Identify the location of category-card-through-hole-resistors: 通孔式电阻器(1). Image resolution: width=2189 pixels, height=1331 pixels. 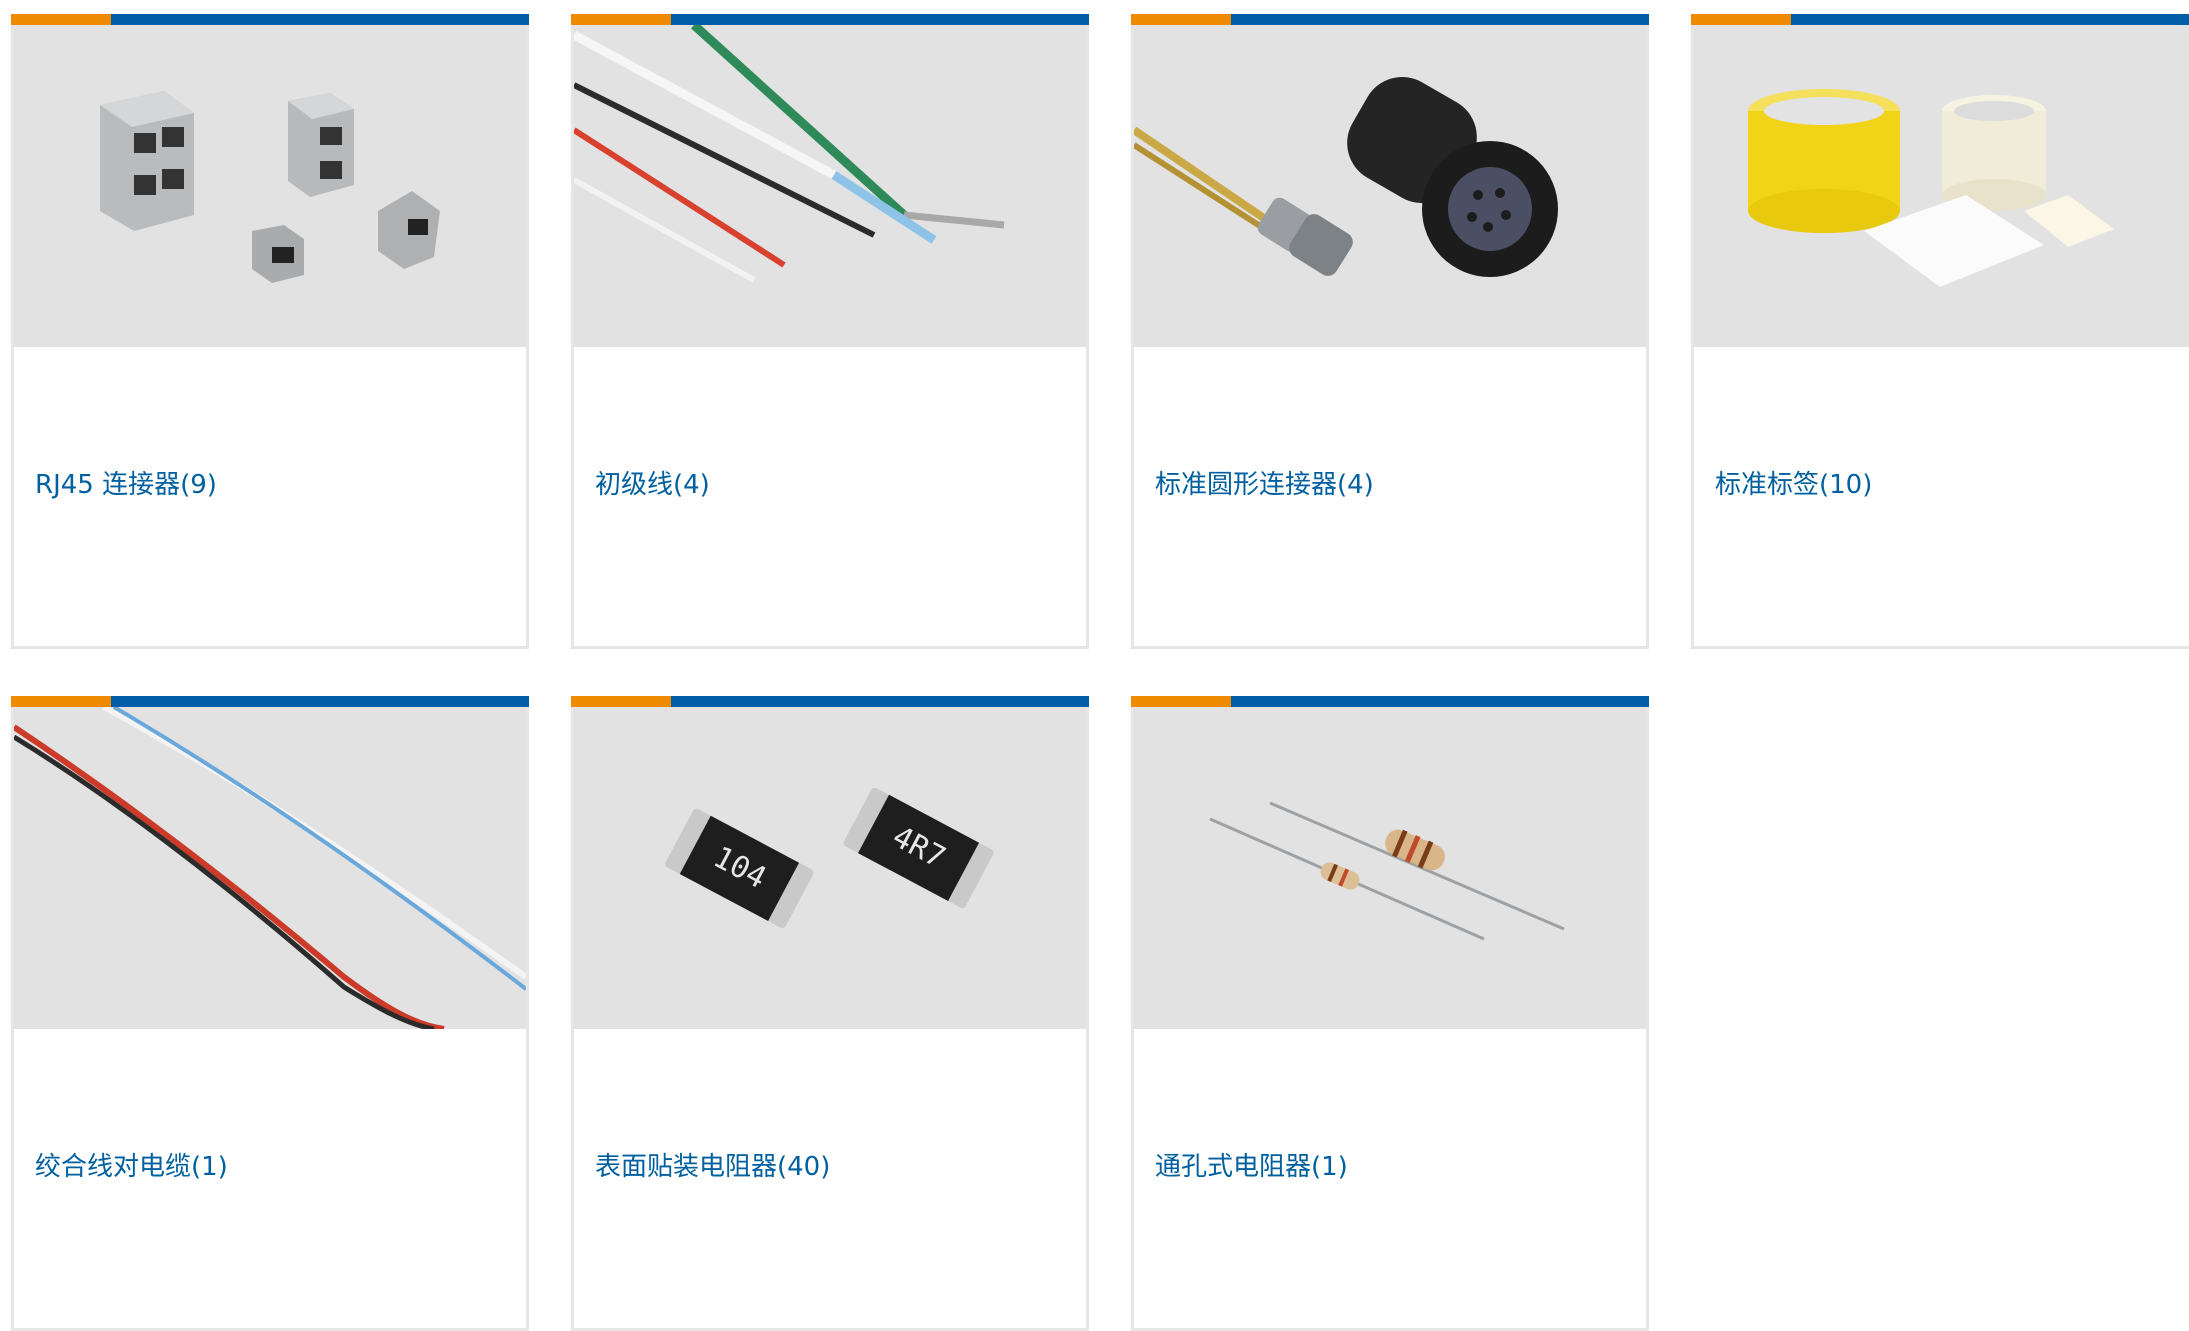
(1390, 1013).